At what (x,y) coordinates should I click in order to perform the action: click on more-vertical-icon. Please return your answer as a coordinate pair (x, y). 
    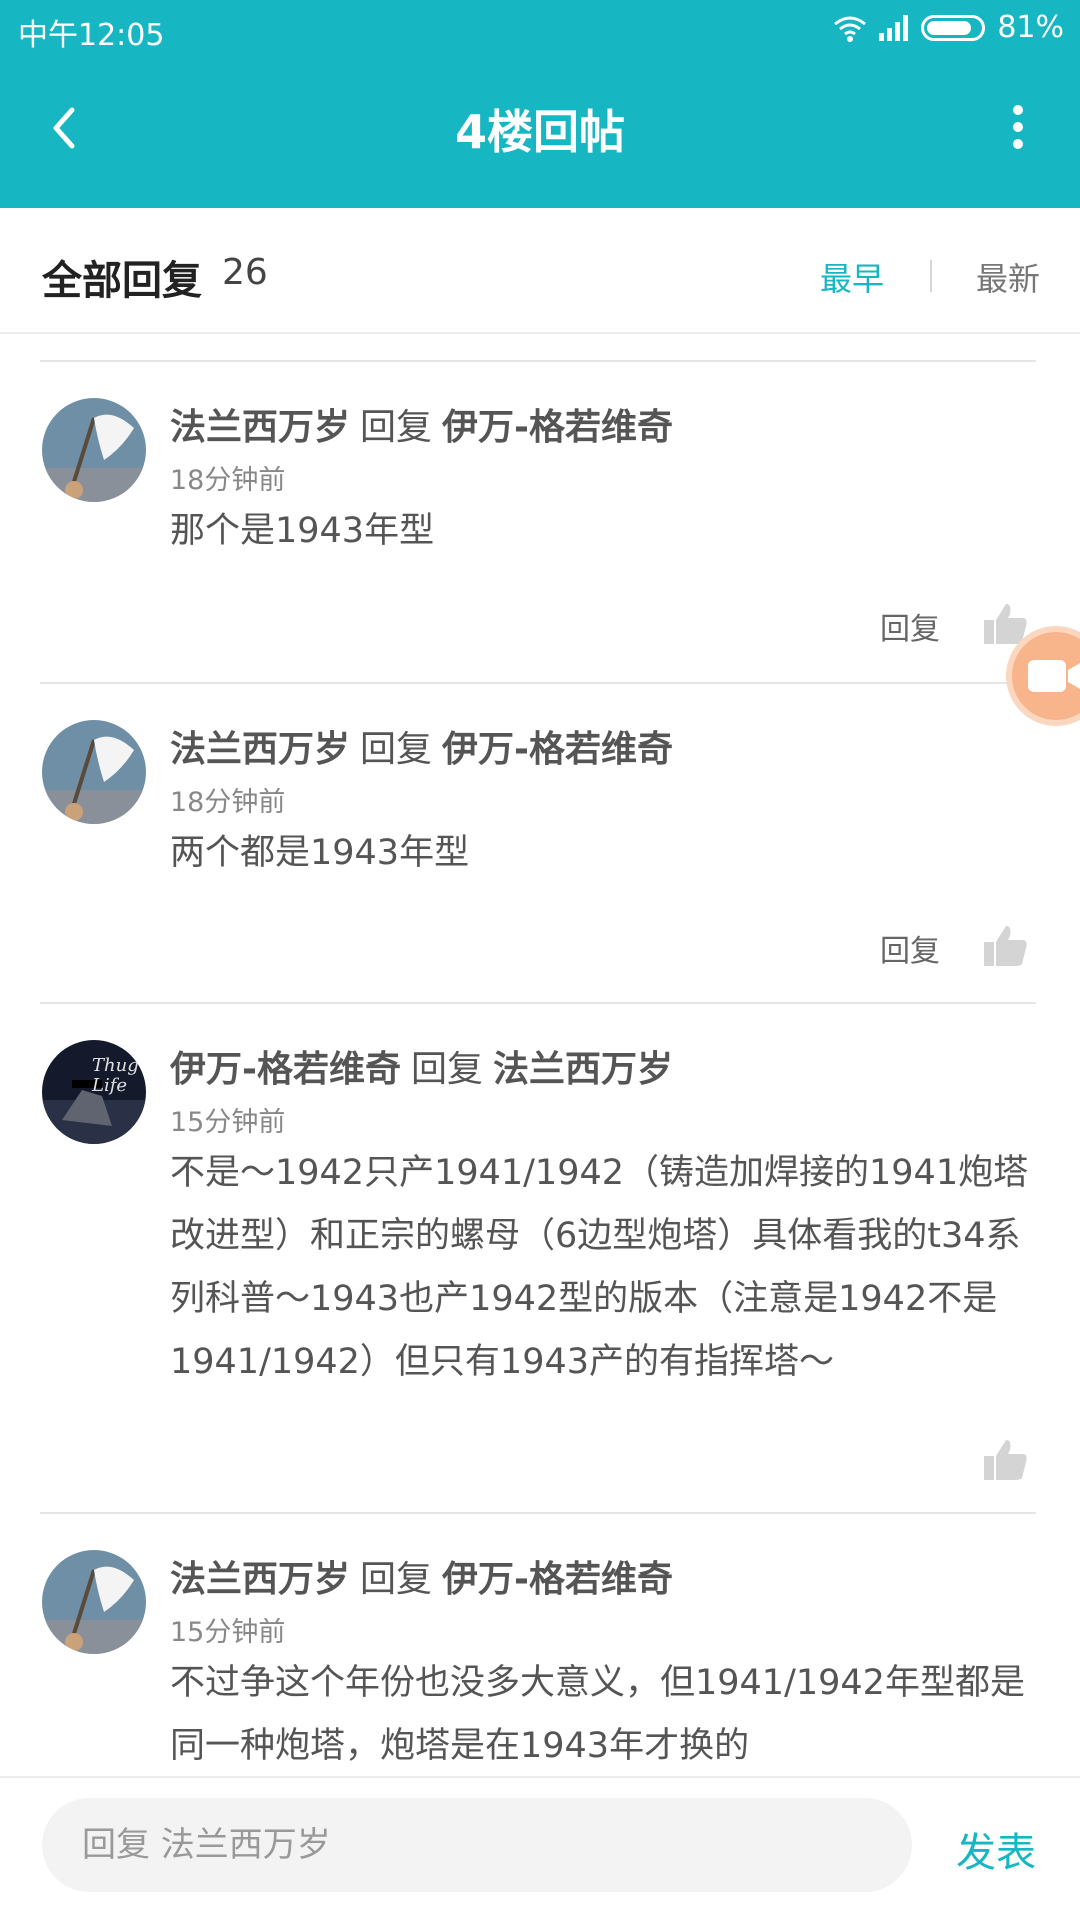
    Looking at the image, I should click on (1018, 127).